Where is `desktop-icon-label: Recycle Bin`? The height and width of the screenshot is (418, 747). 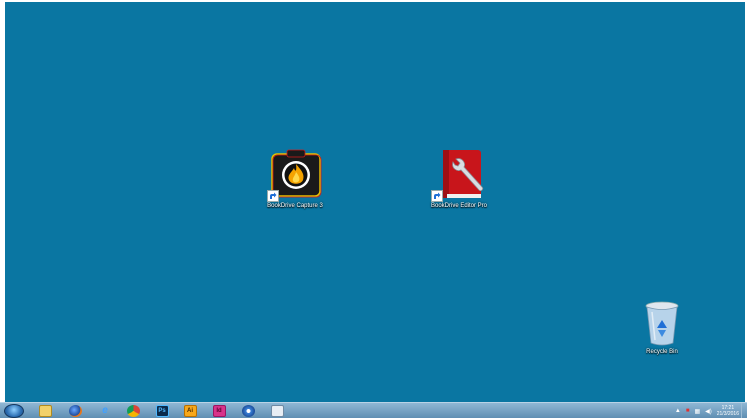
desktop-icon-label: Recycle Bin is located at coordinates (662, 352).